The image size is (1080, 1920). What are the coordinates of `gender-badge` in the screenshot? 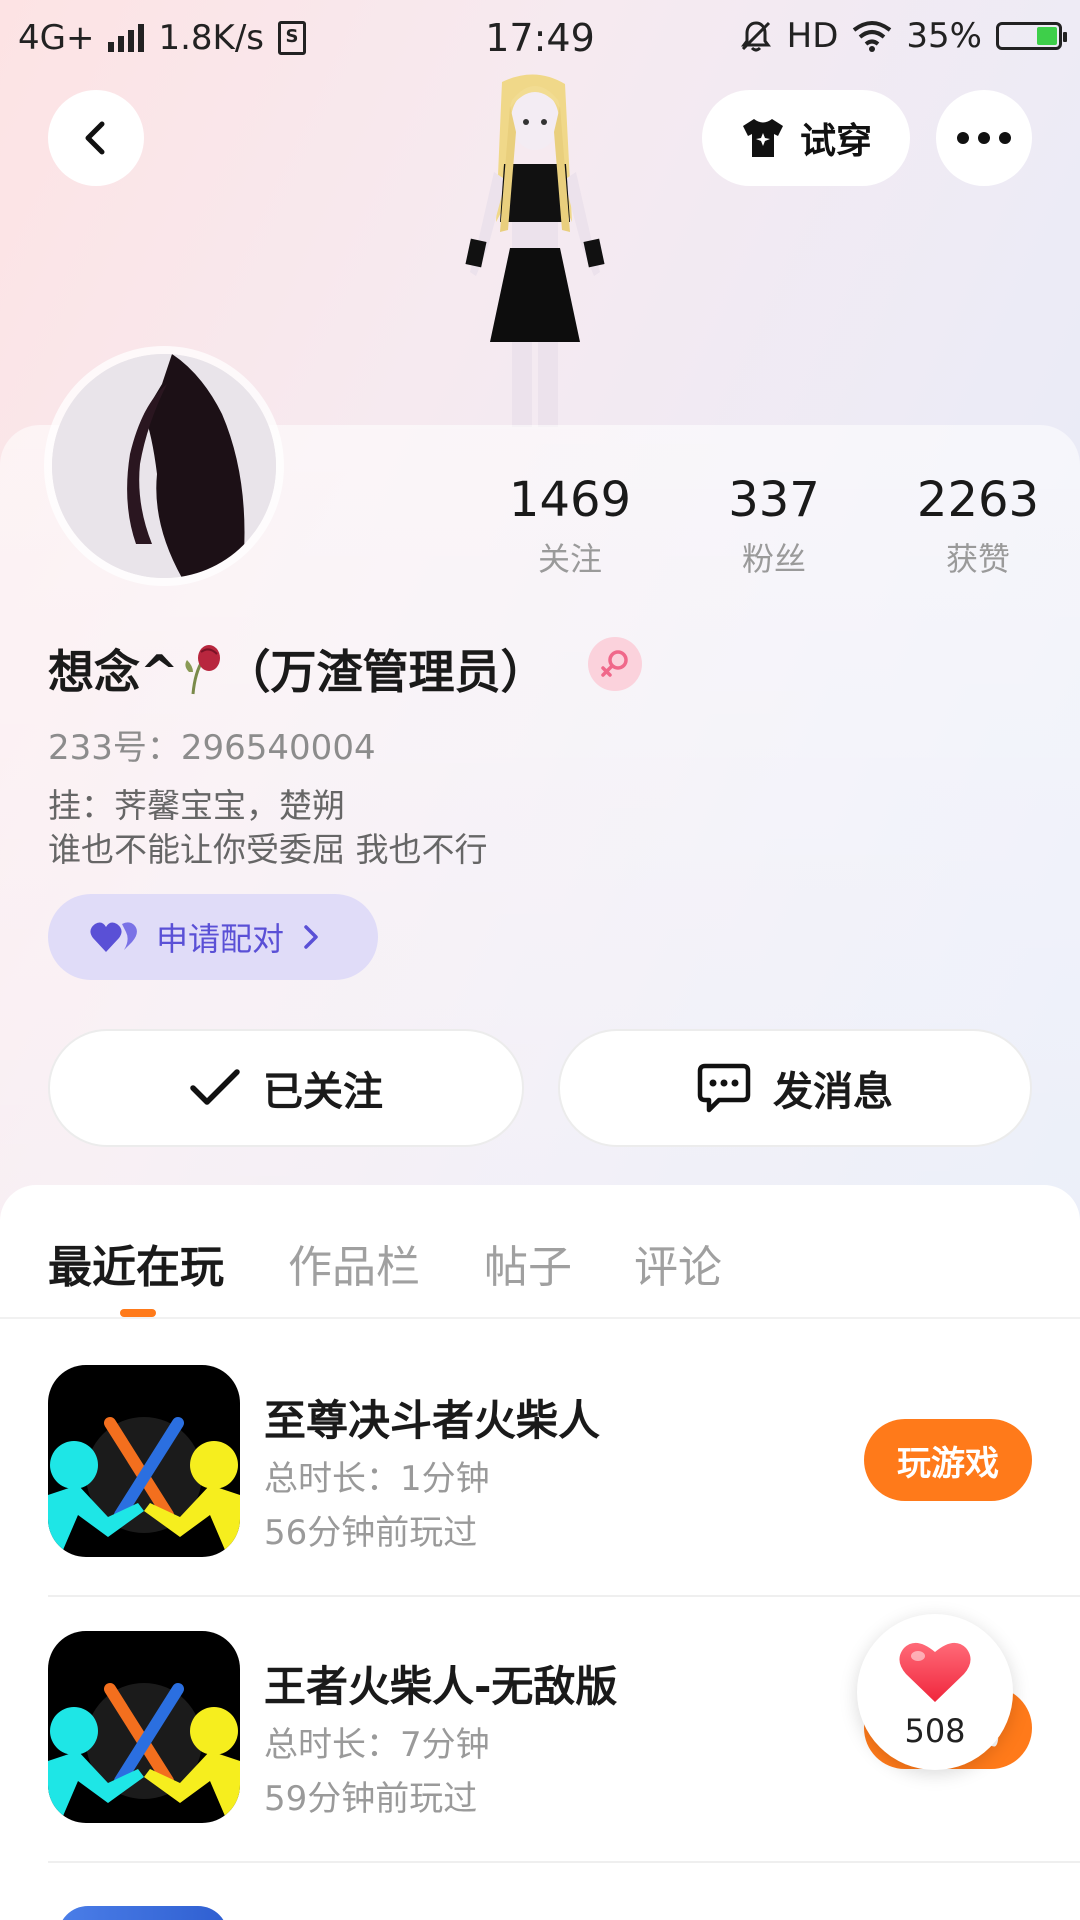 It's located at (615, 664).